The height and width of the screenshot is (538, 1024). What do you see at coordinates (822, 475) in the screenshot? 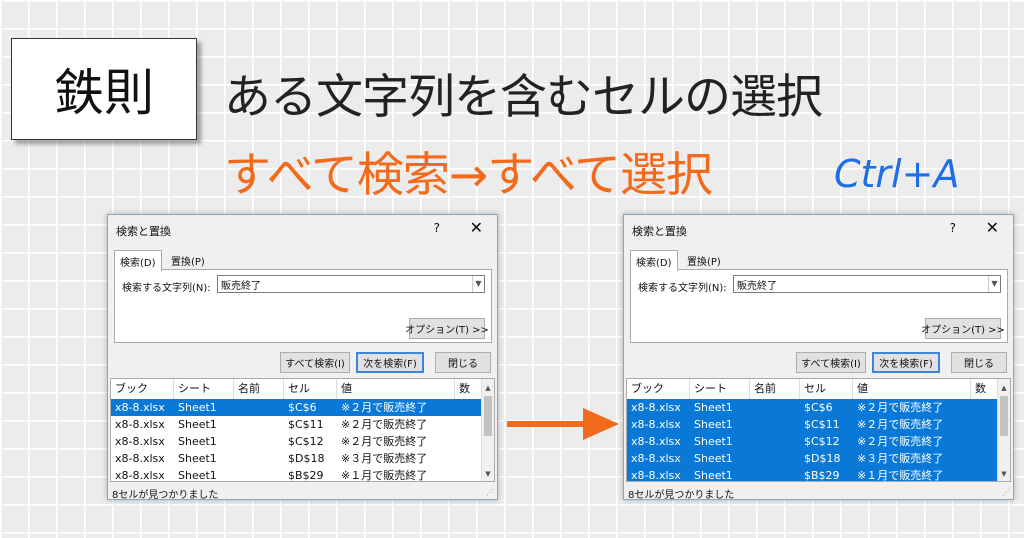
I see `cell-cell: $B$29` at bounding box center [822, 475].